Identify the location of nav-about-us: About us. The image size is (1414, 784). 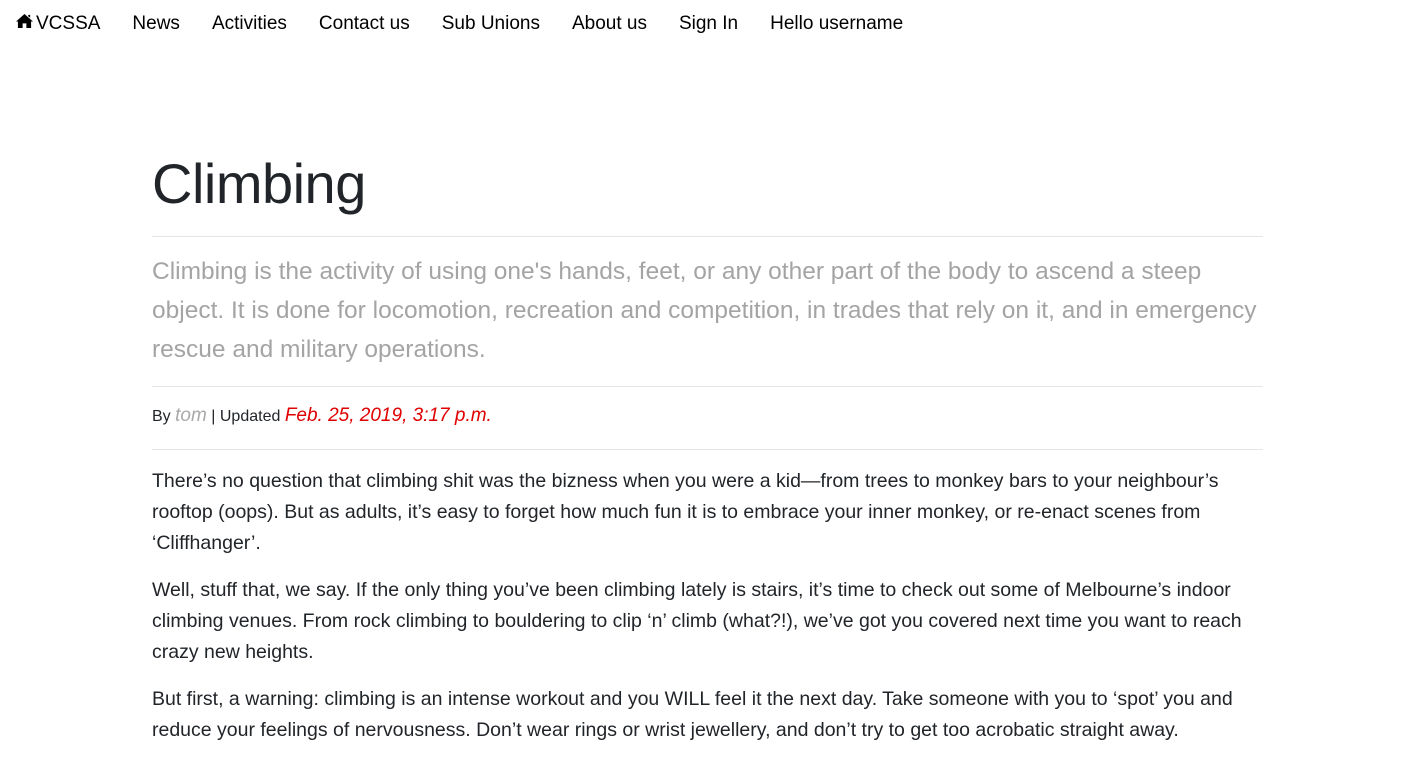
(609, 24).